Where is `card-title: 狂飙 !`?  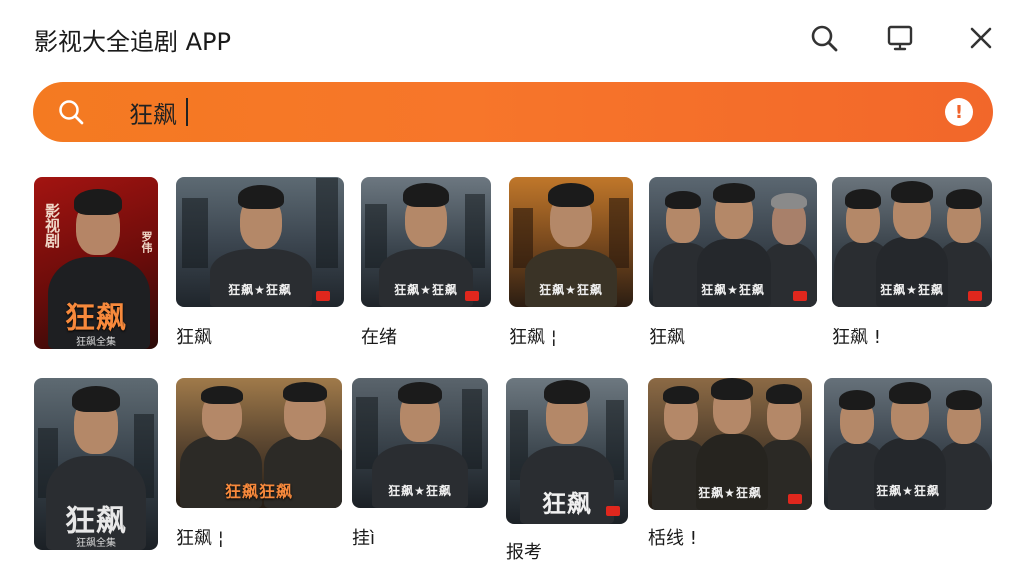
card-title: 狂飙 ! is located at coordinates (856, 336).